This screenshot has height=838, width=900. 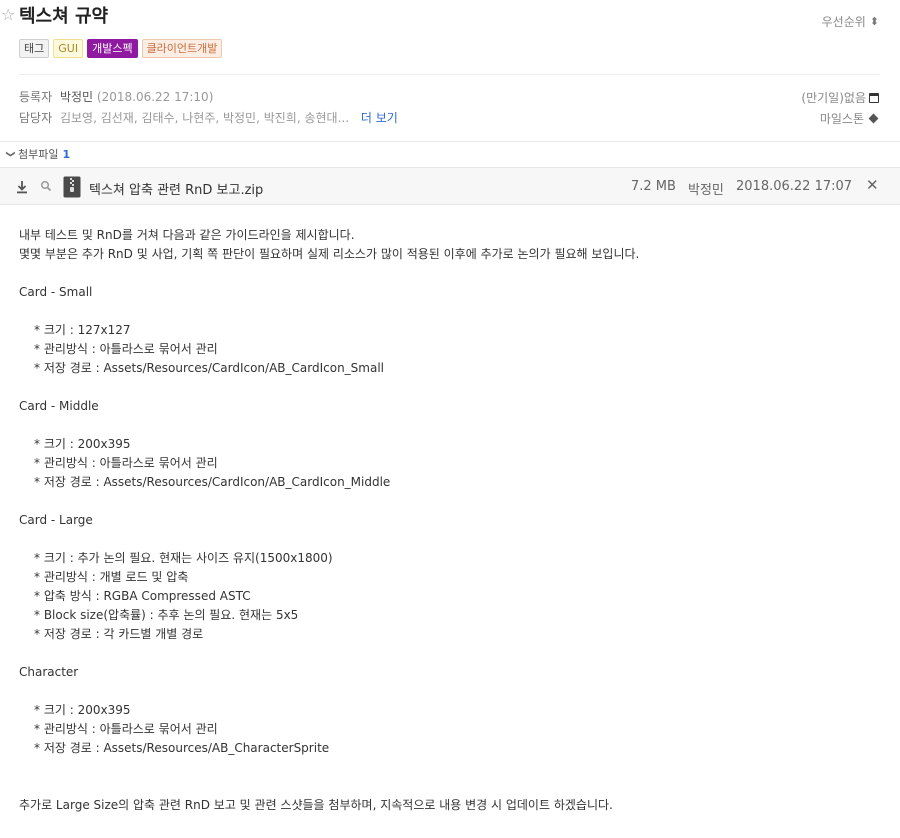 I want to click on tag-chip: 개발스펙, so click(x=112, y=48).